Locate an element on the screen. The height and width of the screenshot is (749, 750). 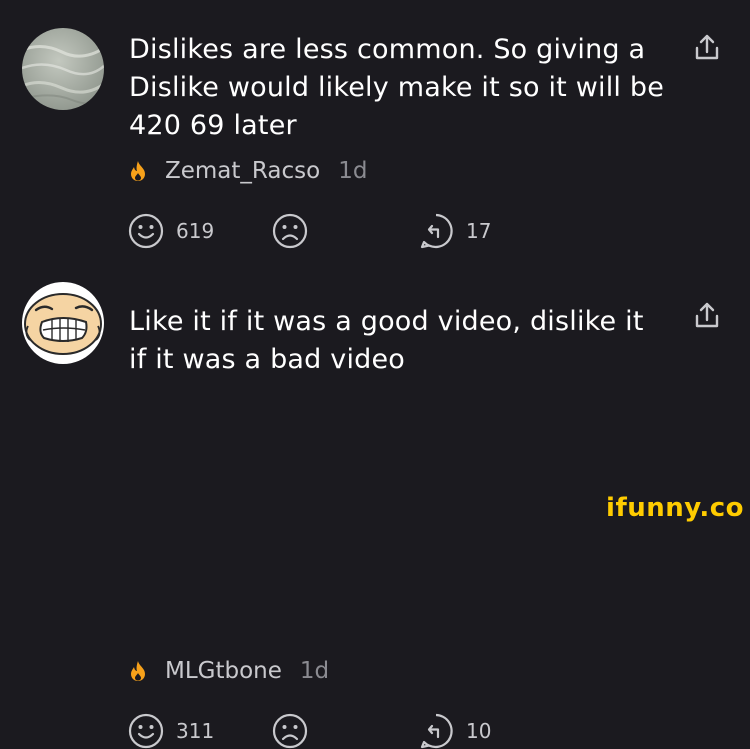
like-button: 311 is located at coordinates (171, 731).